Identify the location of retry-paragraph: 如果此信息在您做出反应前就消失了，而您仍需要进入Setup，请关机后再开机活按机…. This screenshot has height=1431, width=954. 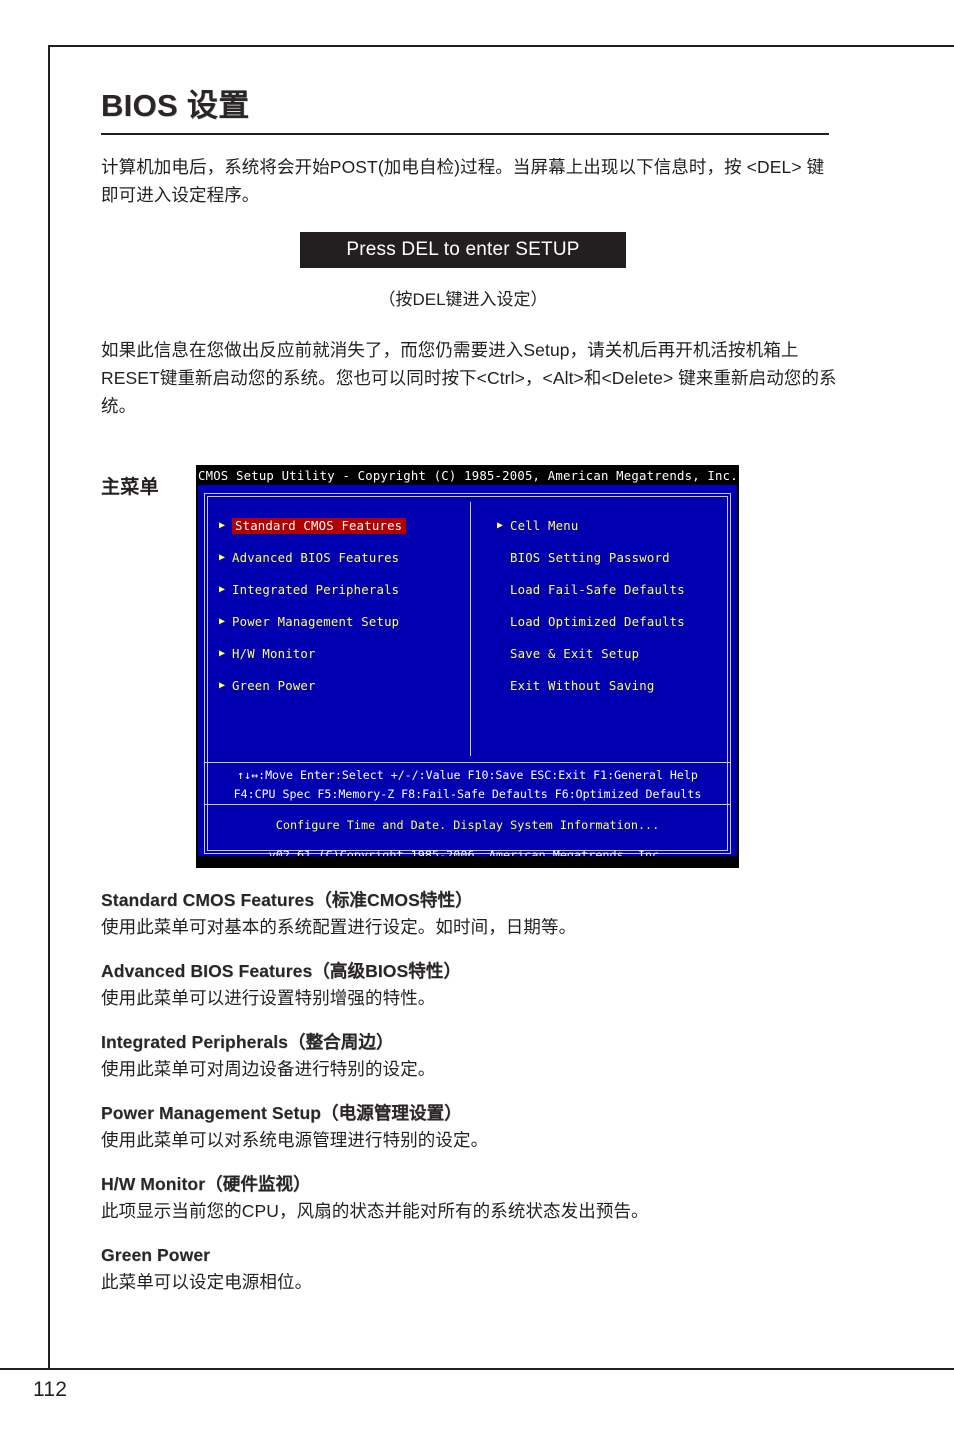
(469, 377).